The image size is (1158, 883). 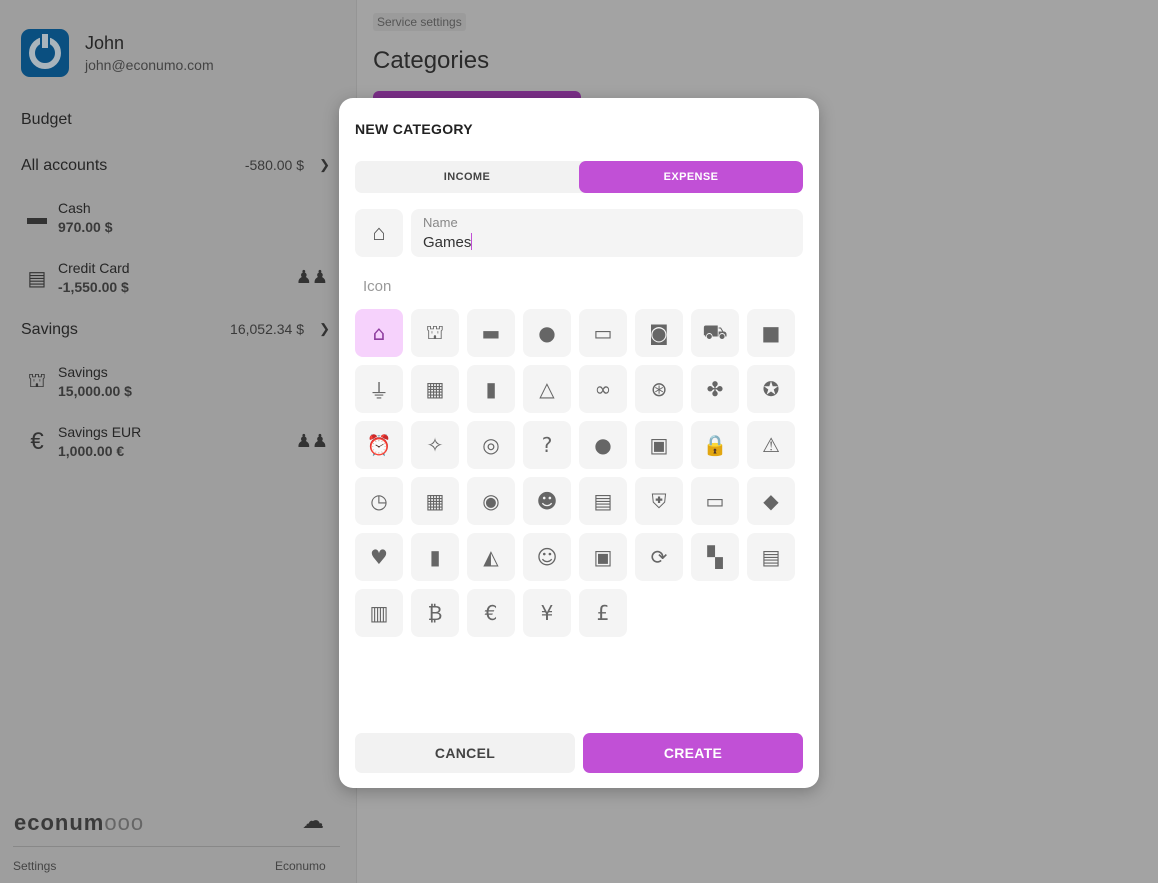 I want to click on group-savings: Savings, so click(x=49, y=330).